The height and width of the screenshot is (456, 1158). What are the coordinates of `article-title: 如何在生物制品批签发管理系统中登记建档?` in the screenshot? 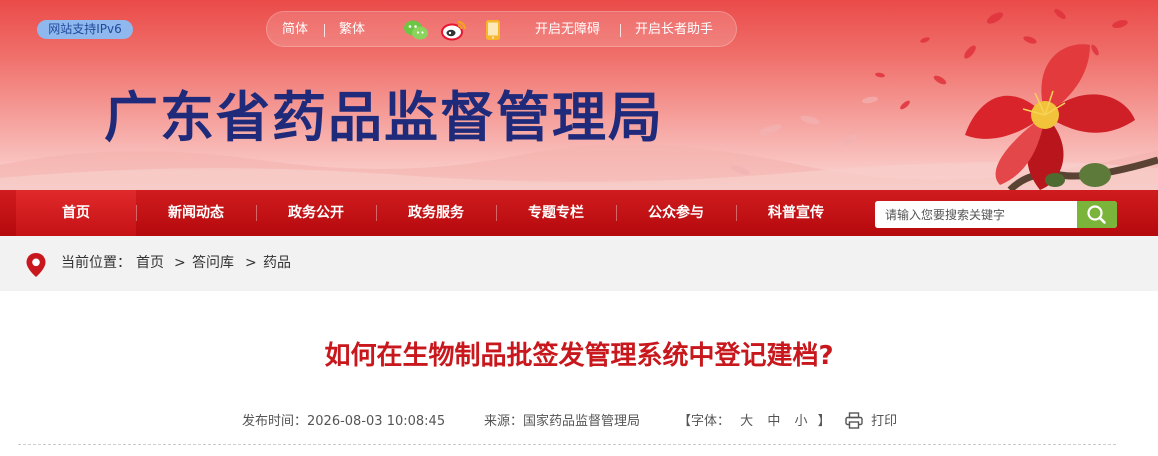 It's located at (579, 356).